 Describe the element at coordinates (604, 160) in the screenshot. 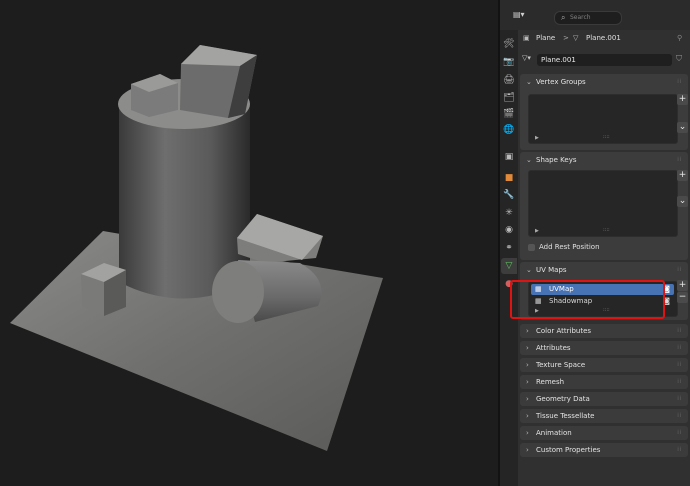

I see `panel-header-shape-keys: ⌄ Shape Keys ⁞⁞` at that location.